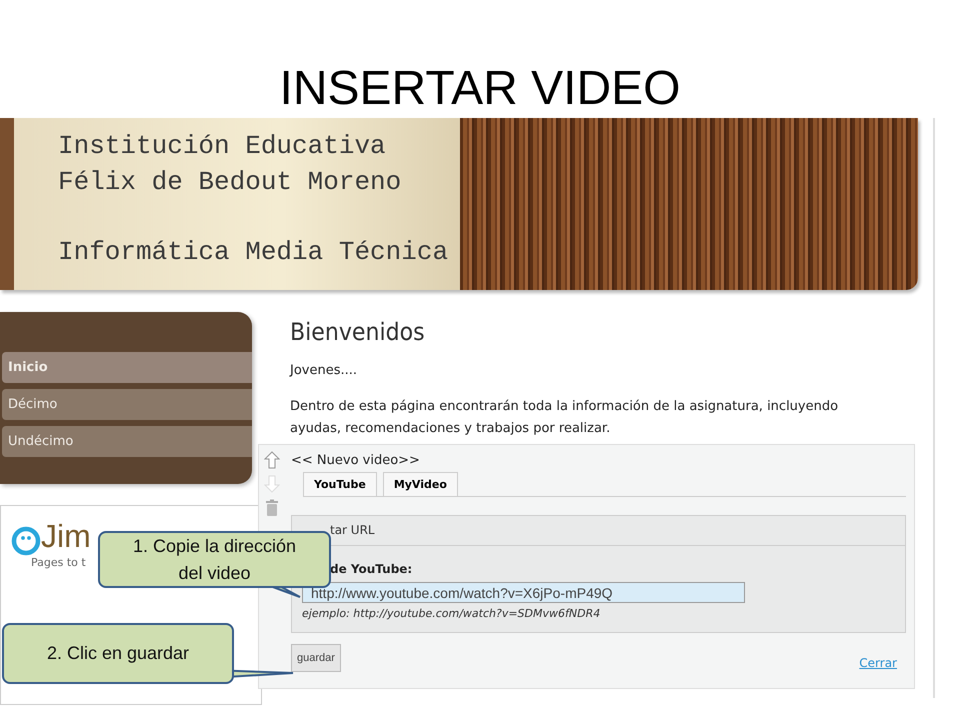 Image resolution: width=960 pixels, height=720 pixels. What do you see at coordinates (480, 89) in the screenshot?
I see `slide-title: INSERTAR VIDEO` at bounding box center [480, 89].